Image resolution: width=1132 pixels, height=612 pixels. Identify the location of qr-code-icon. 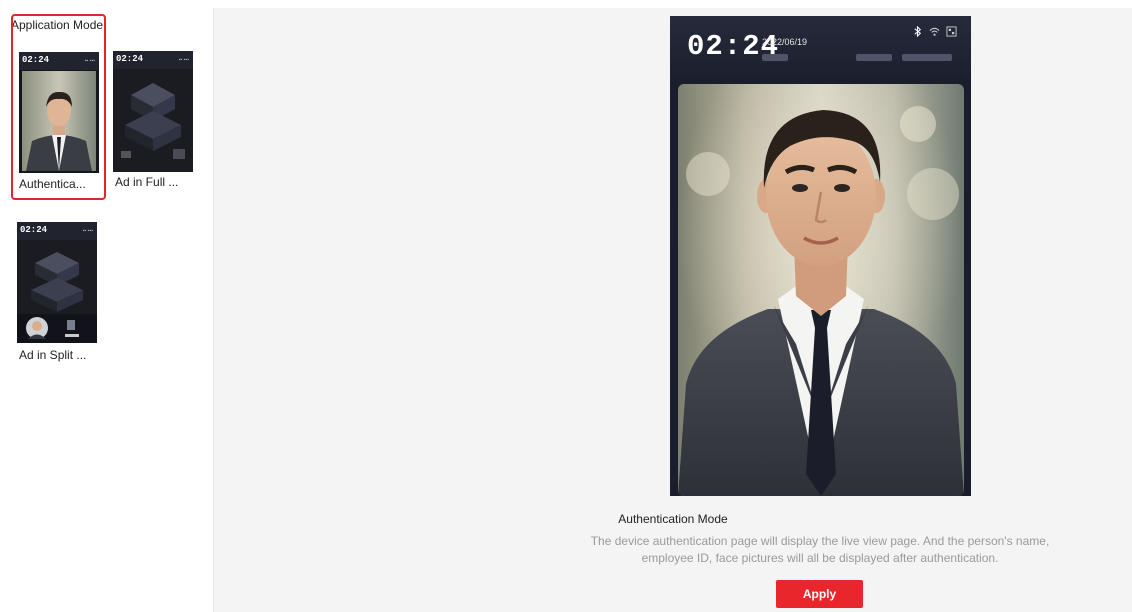
(951, 31).